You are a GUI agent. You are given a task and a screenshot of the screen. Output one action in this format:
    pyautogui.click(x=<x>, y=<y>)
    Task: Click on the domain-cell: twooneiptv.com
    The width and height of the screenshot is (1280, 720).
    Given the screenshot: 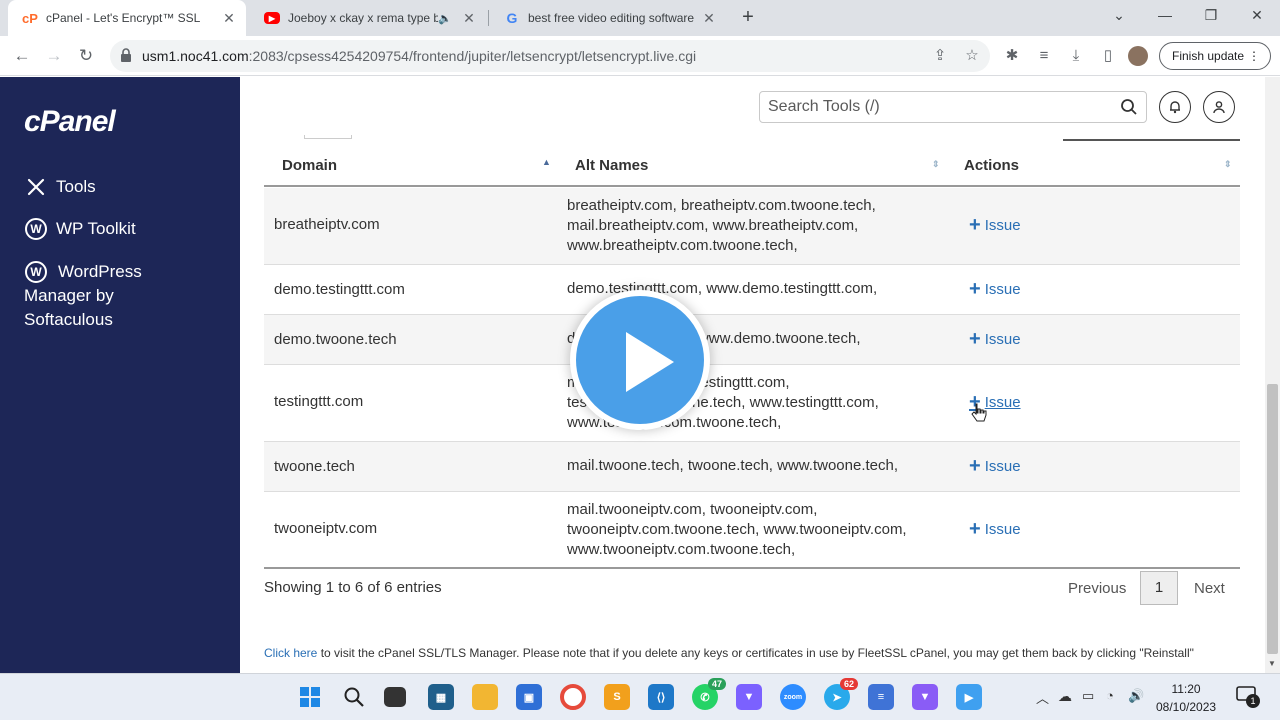 What is the action you would take?
    pyautogui.click(x=326, y=528)
    